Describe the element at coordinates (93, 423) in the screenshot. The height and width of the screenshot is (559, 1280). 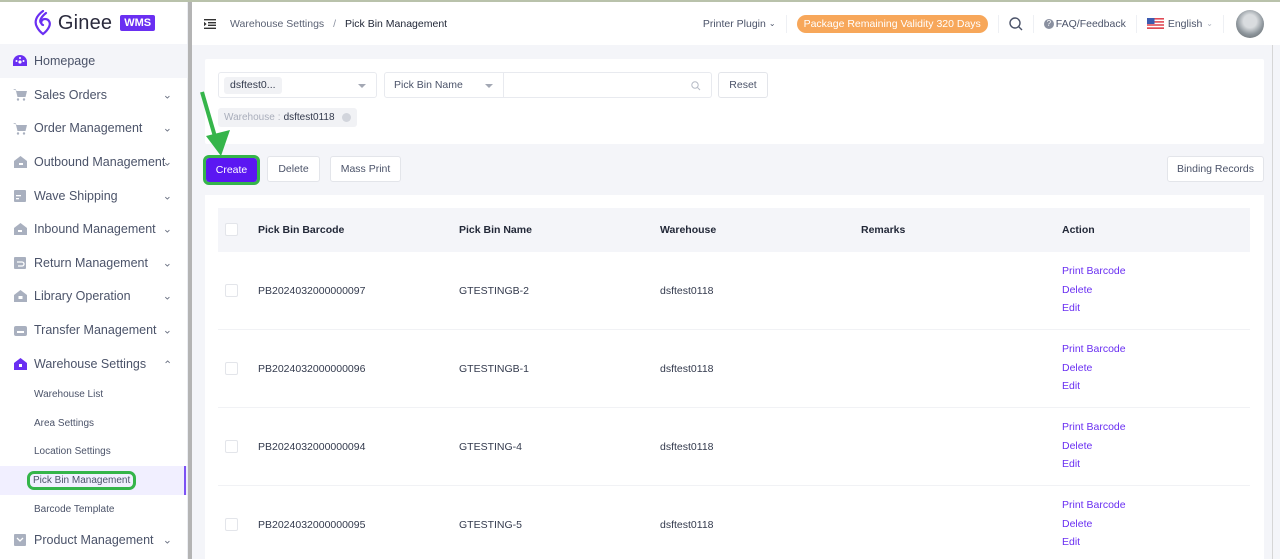
I see `sidebar-subitem-area-settings: Area Settings` at that location.